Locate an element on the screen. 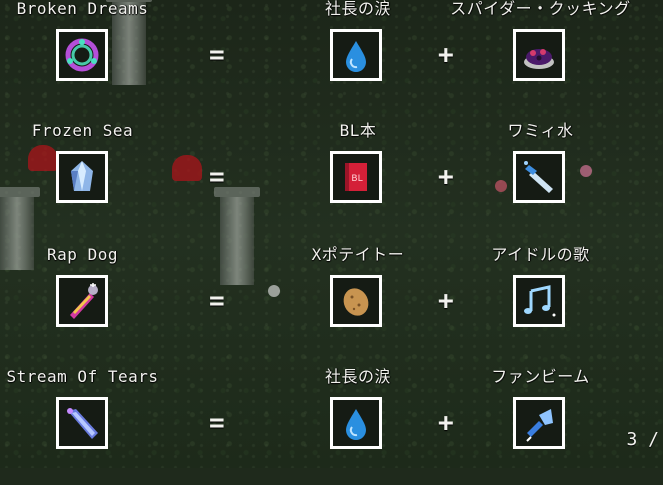 This screenshot has height=485, width=663. bl-book-icon: BL is located at coordinates (356, 177).